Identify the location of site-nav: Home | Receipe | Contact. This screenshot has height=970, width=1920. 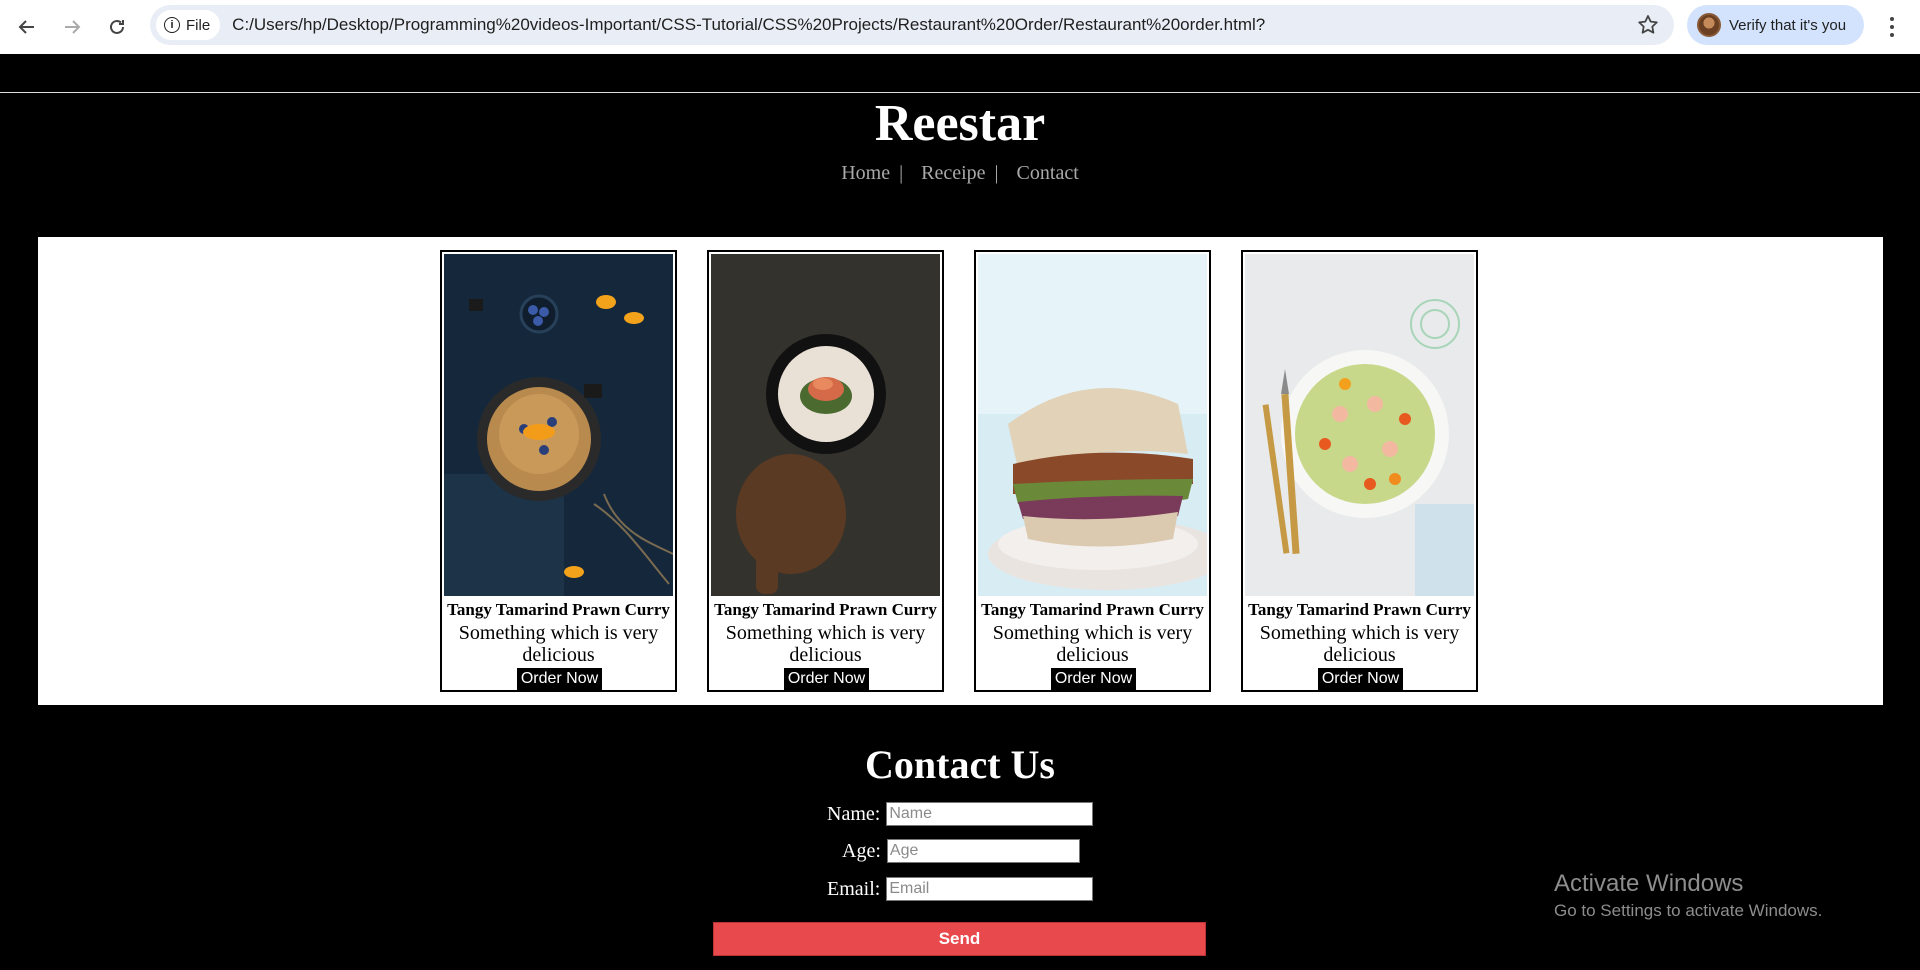
(960, 173).